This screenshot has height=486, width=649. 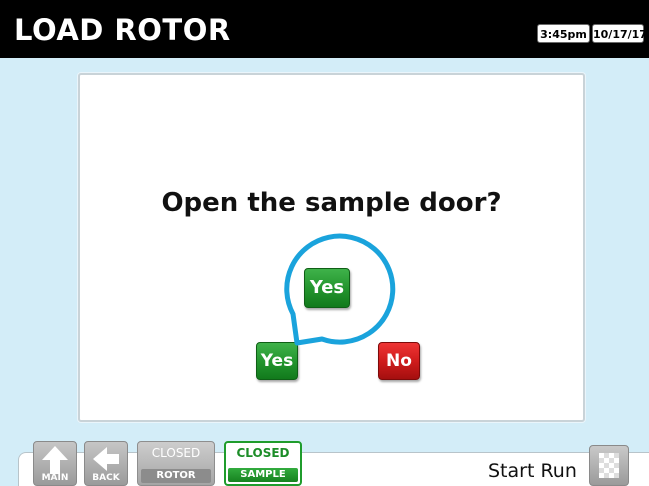 I want to click on checkered-flag-icon, so click(x=609, y=465).